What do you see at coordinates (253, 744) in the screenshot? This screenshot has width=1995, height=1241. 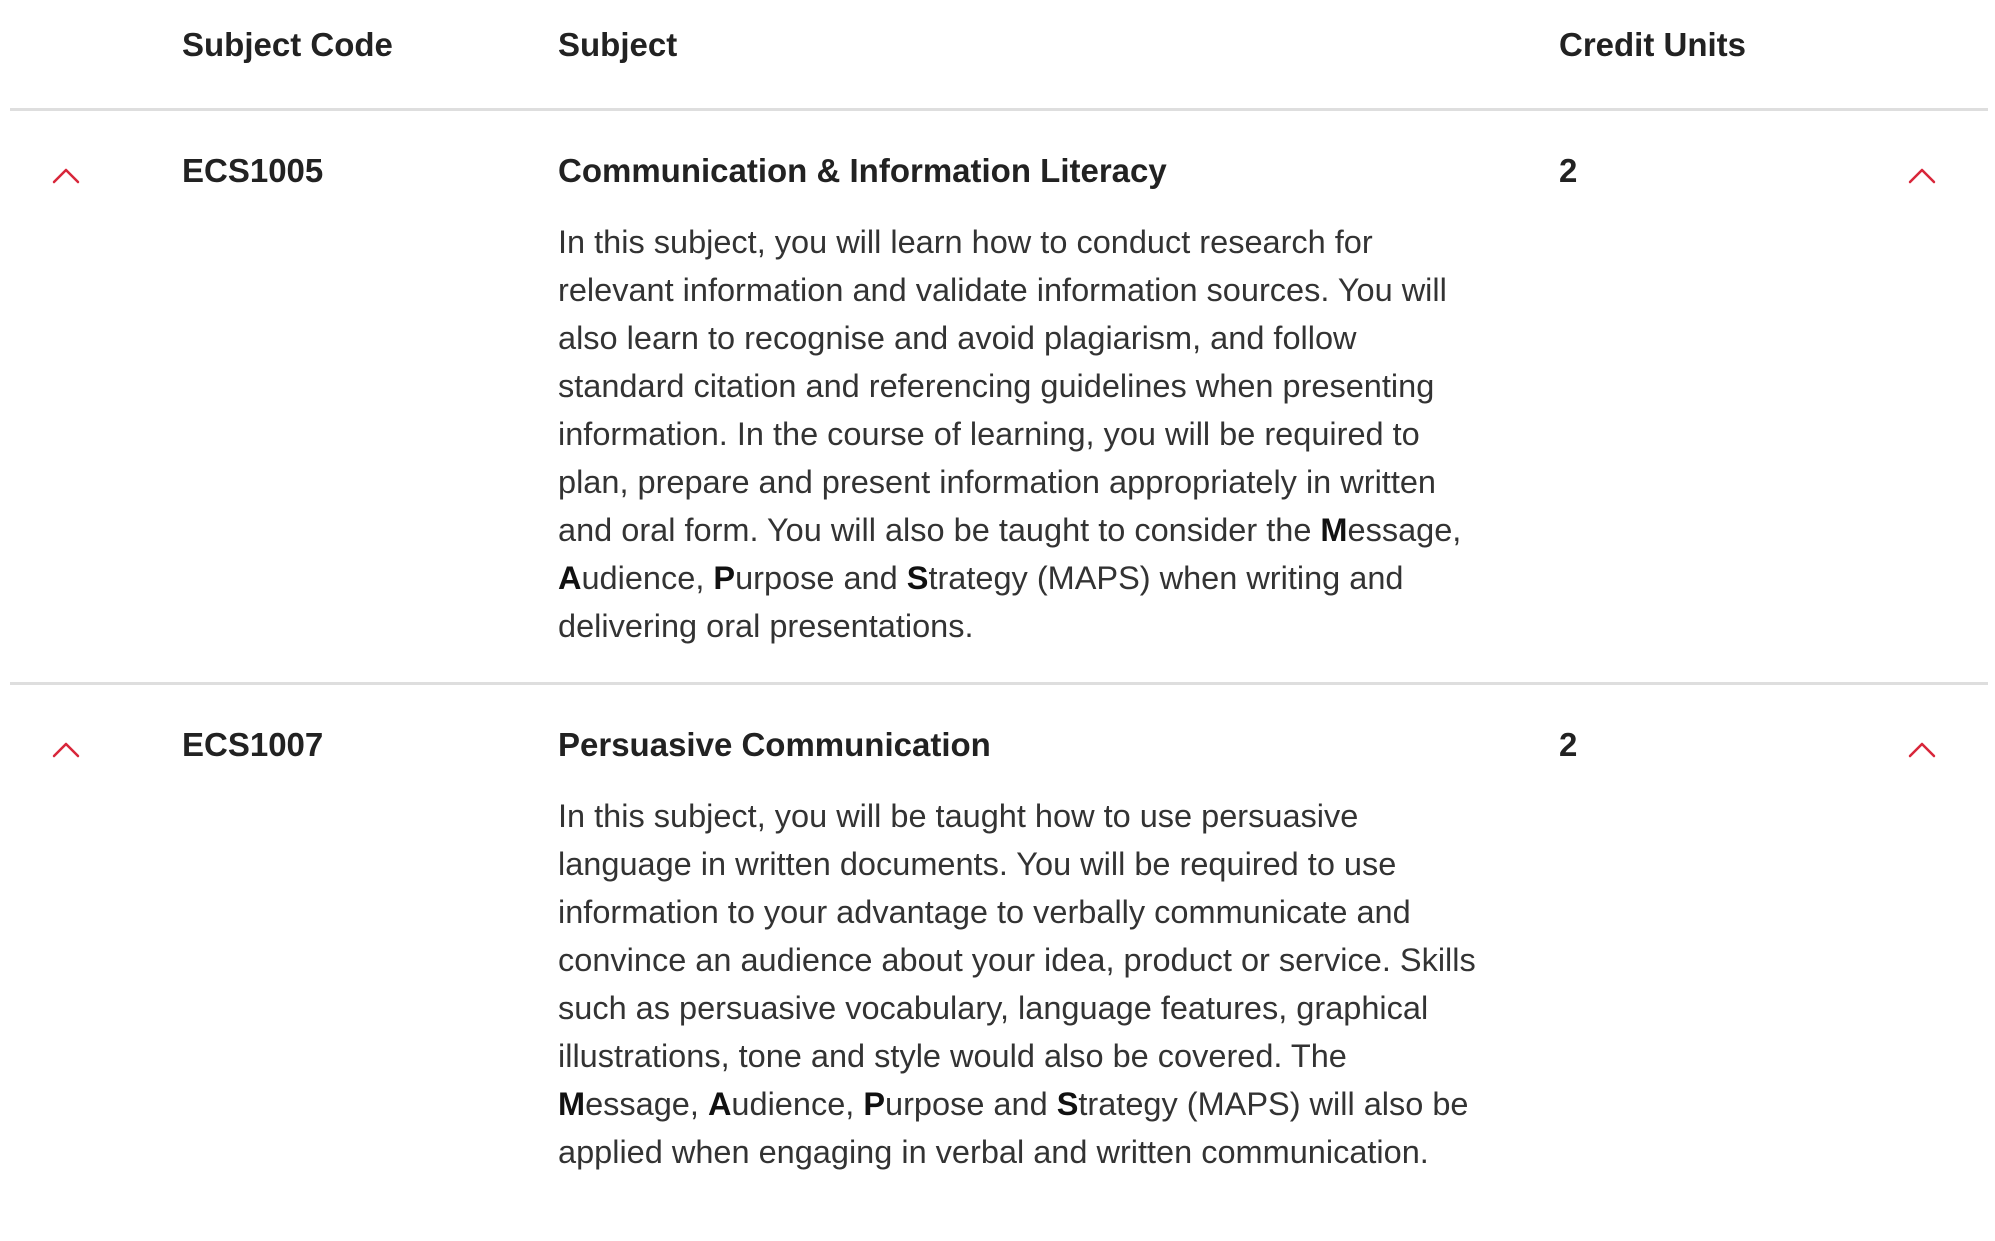 I see `subject-code: ECS1007` at bounding box center [253, 744].